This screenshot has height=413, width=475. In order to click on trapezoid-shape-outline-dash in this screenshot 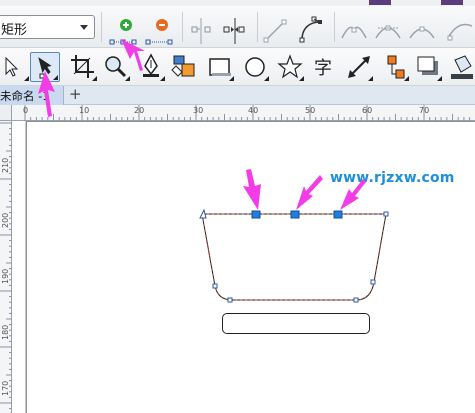, I will do `click(294, 257)`.